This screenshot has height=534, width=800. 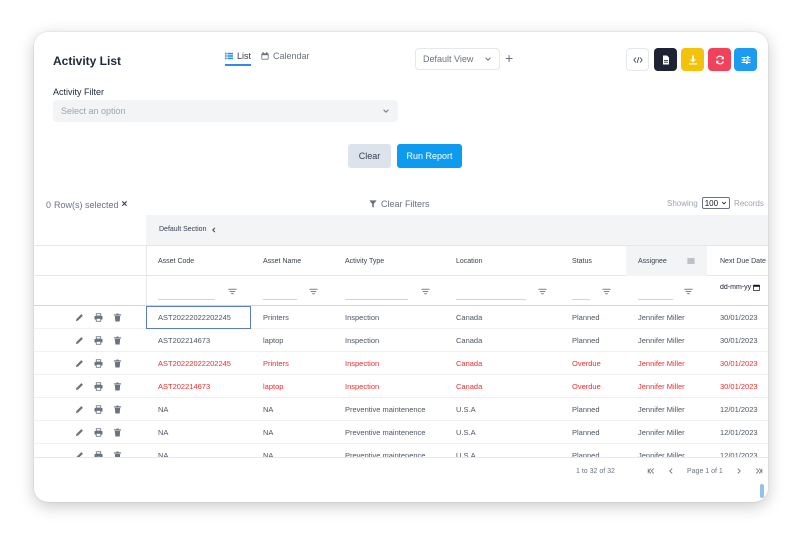 I want to click on first-page-icon, so click(x=651, y=471).